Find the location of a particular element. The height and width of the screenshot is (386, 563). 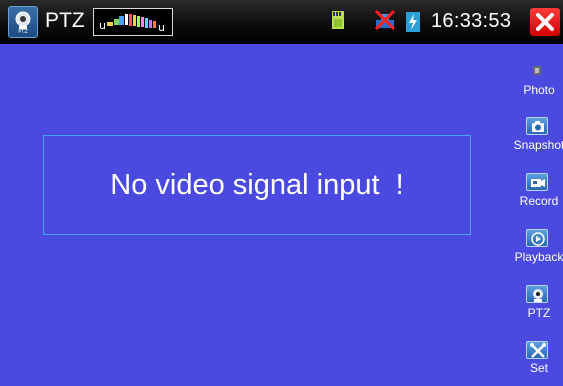

tools-icon is located at coordinates (537, 350).